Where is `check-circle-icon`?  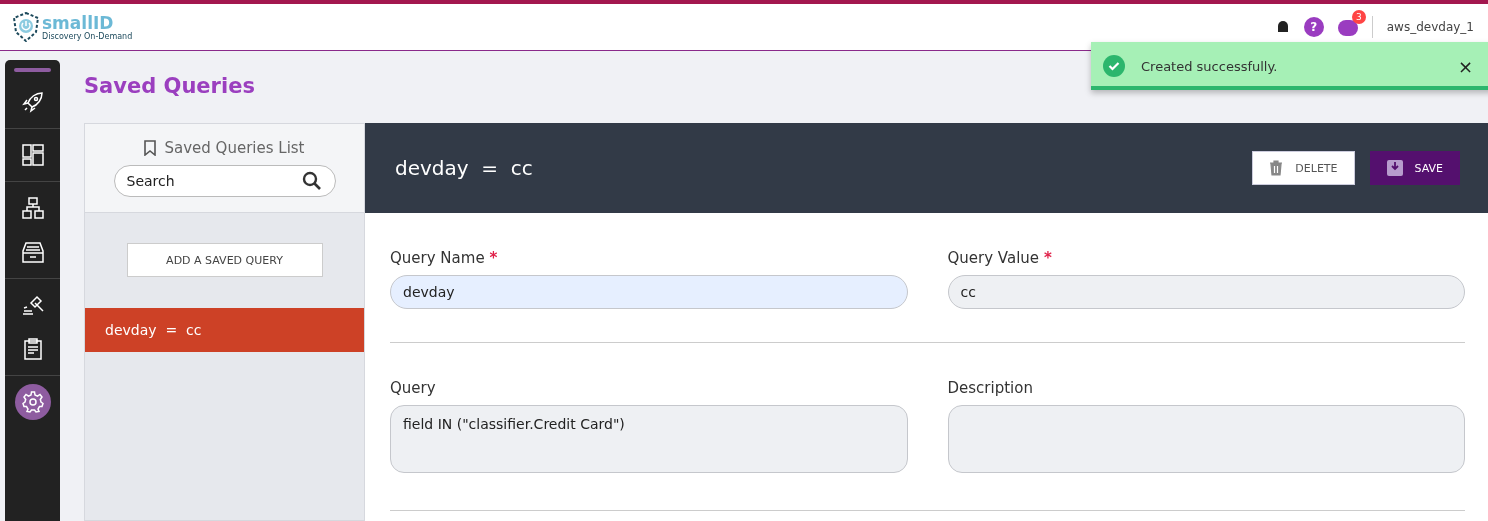 check-circle-icon is located at coordinates (1114, 66).